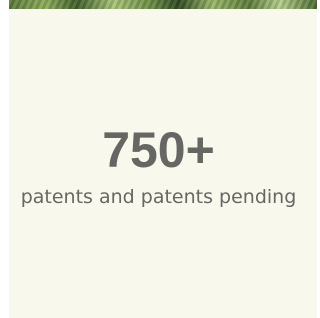  What do you see at coordinates (158, 150) in the screenshot?
I see `stat-value: 750+` at bounding box center [158, 150].